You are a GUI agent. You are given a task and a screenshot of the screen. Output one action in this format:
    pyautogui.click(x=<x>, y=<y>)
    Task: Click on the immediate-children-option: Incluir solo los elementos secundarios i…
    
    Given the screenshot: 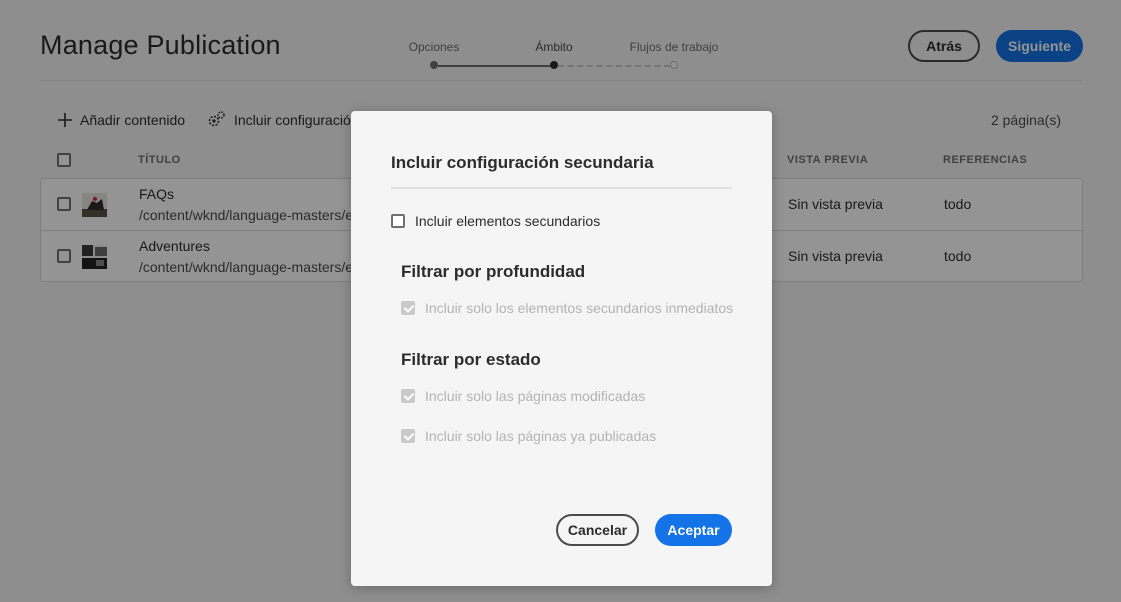 What is the action you would take?
    pyautogui.click(x=567, y=308)
    